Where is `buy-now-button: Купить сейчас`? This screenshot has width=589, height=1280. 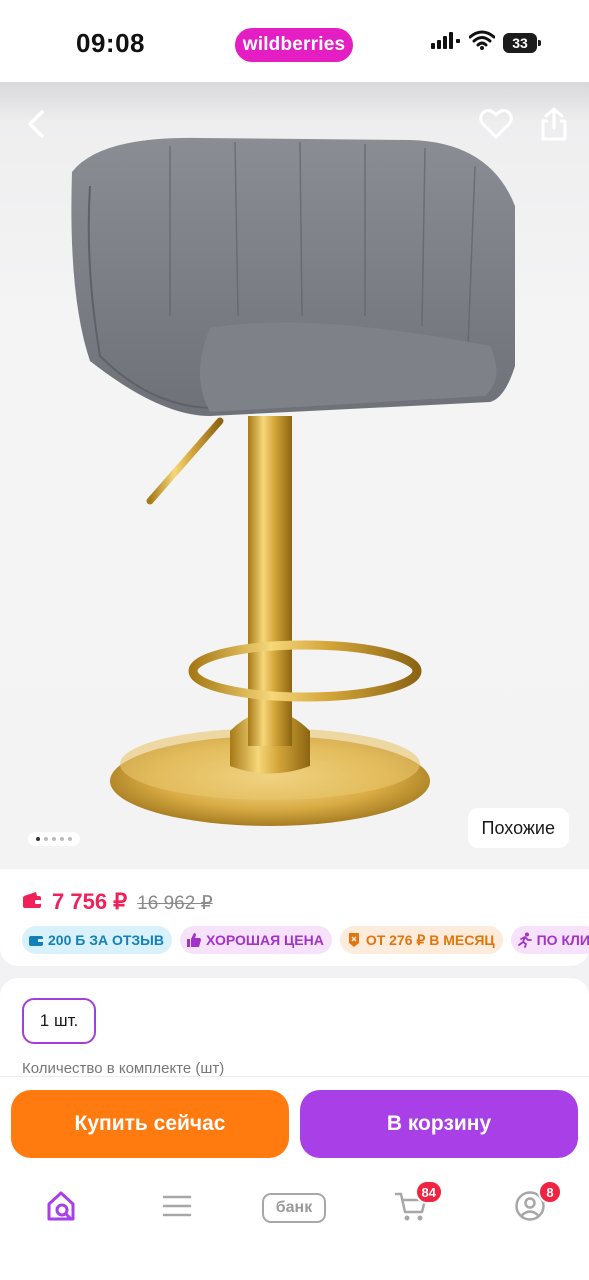
buy-now-button: Купить сейчас is located at coordinates (150, 1124).